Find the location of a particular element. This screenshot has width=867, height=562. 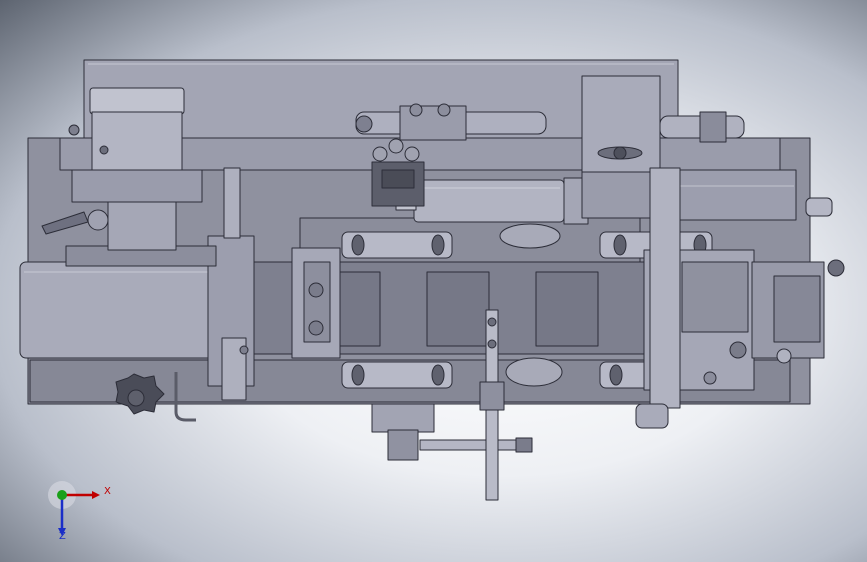

center-gear is located at coordinates (534, 372).